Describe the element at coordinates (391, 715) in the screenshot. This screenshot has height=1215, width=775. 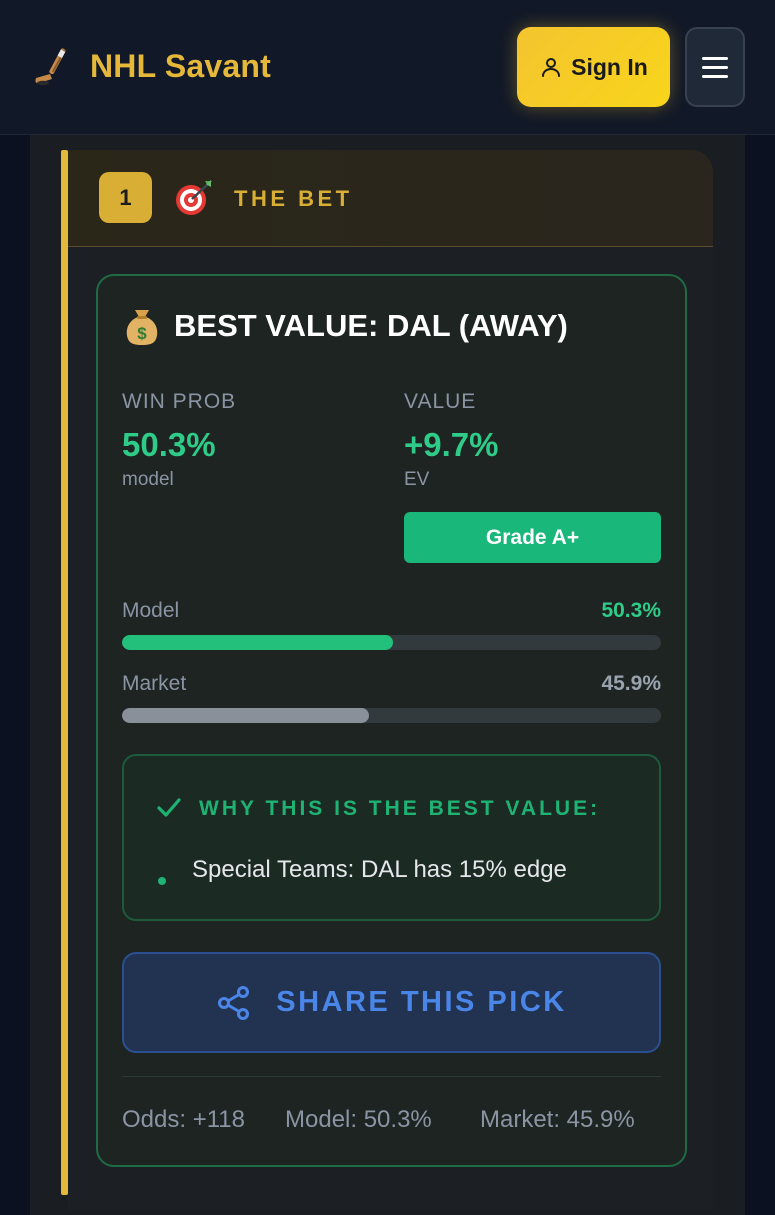
I see `market-probability-bar` at that location.